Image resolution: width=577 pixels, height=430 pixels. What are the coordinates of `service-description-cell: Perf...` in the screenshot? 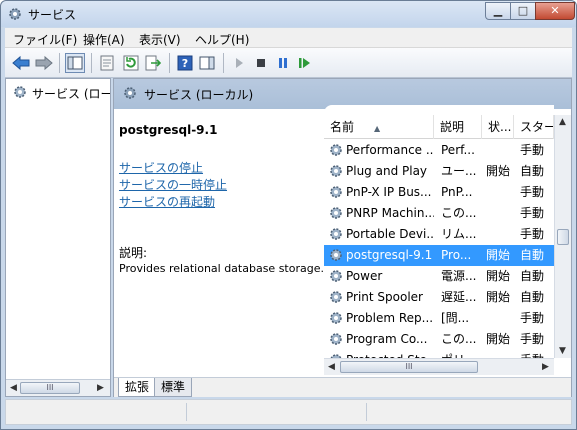 It's located at (458, 150).